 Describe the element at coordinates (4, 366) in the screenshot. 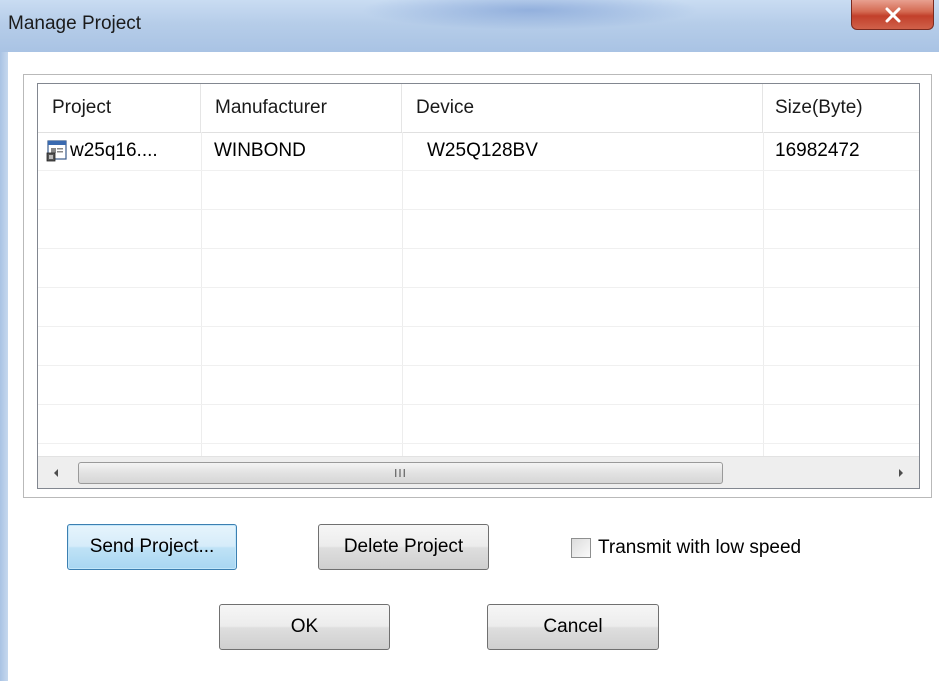

I see `window-frame-left` at that location.